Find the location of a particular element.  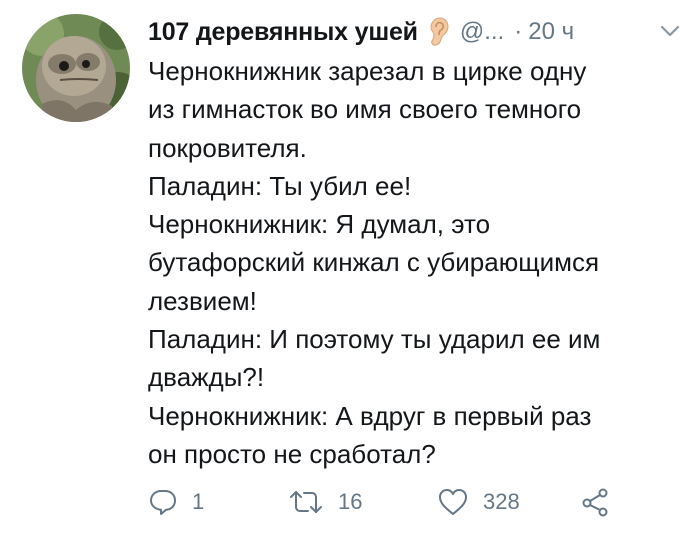

tweet-line: Паладин: Ты убил ее! is located at coordinates (280, 185).